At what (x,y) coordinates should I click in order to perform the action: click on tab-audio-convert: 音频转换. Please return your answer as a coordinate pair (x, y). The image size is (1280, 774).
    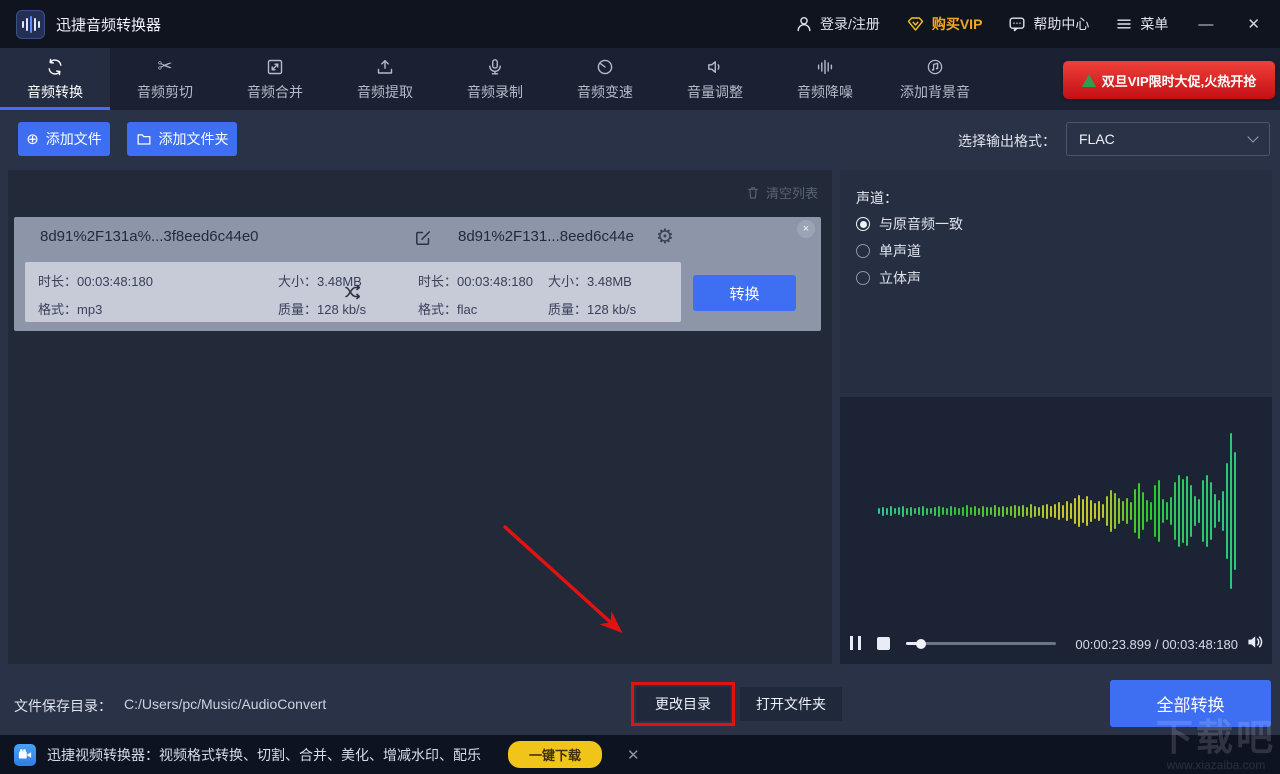
    Looking at the image, I should click on (55, 79).